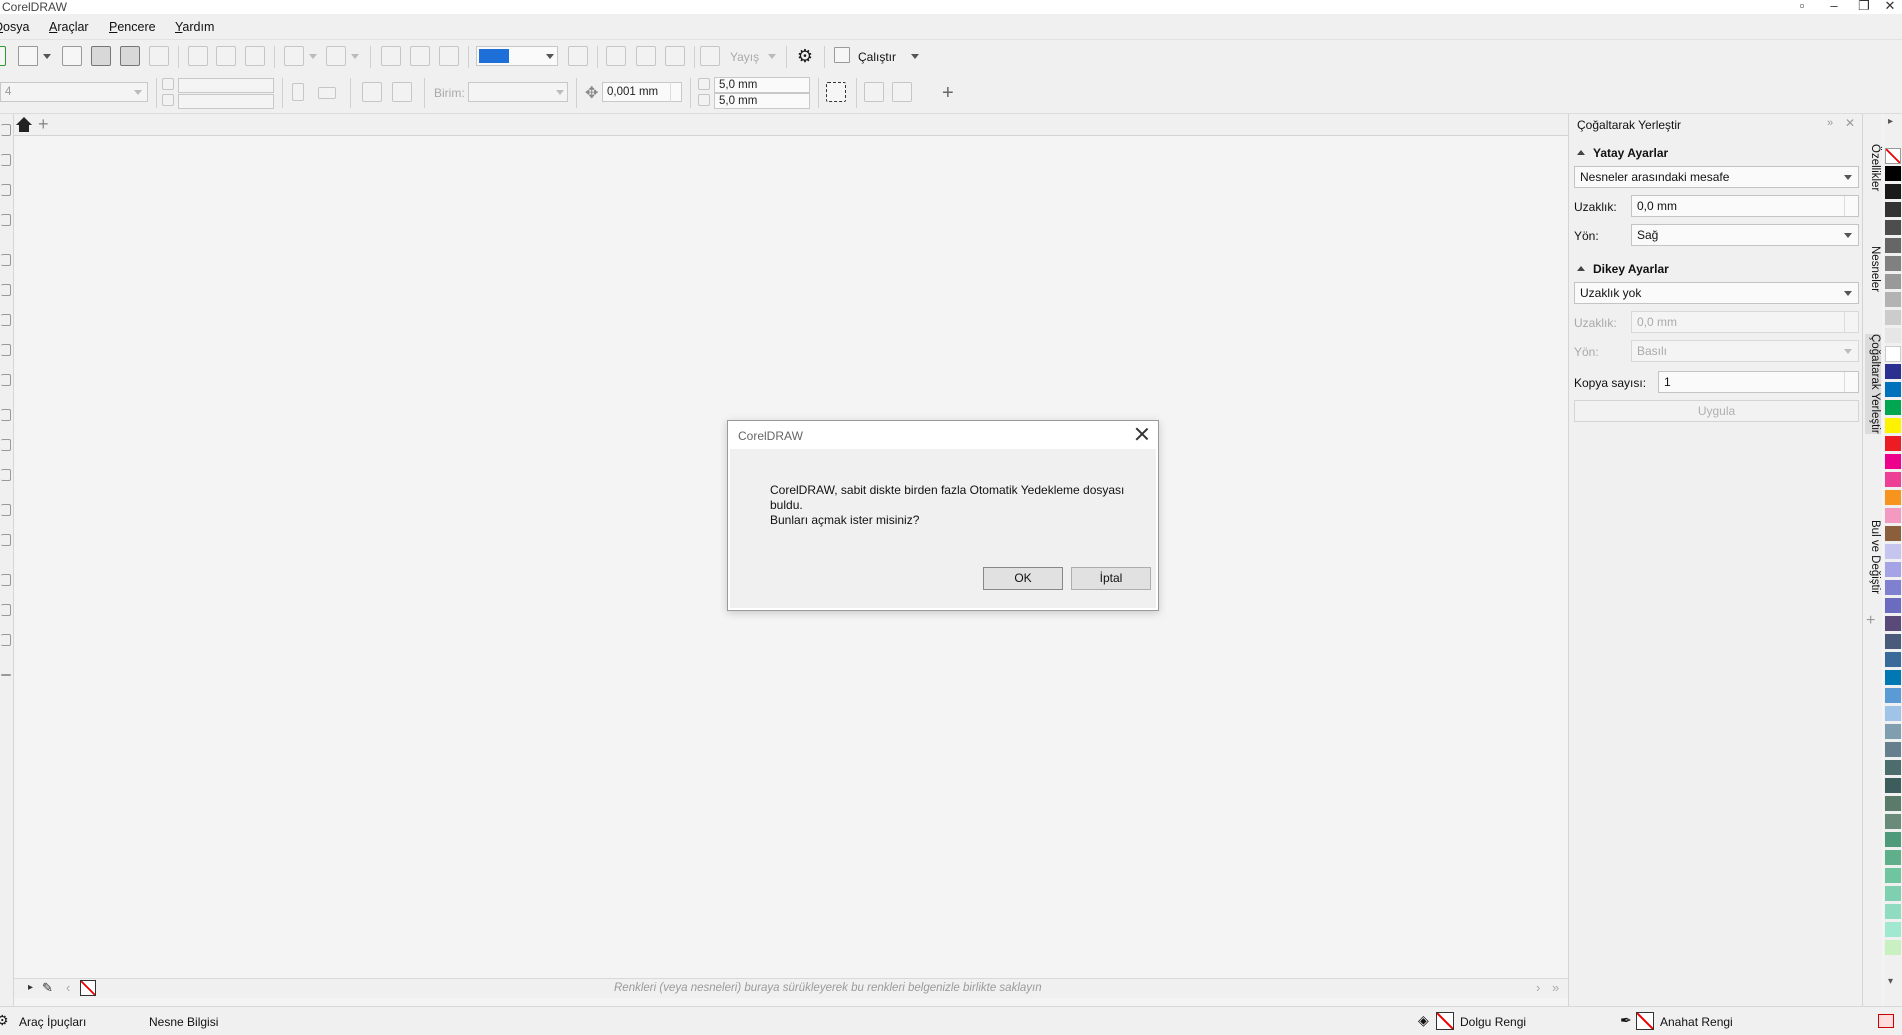 The image size is (1902, 1035). Describe the element at coordinates (14, 27) in the screenshot. I see `menu-file: Dosya` at that location.